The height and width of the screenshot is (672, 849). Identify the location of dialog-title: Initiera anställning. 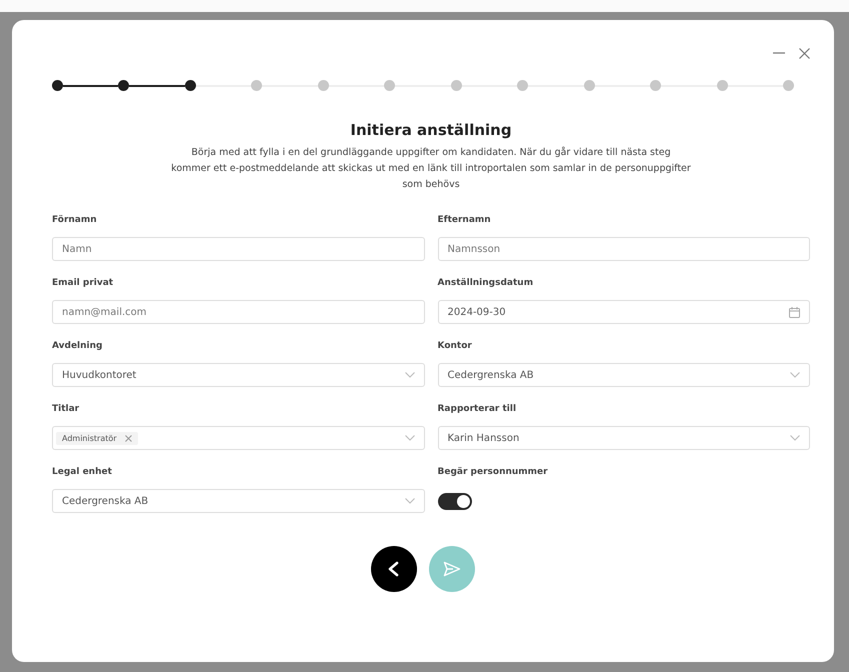
(431, 130).